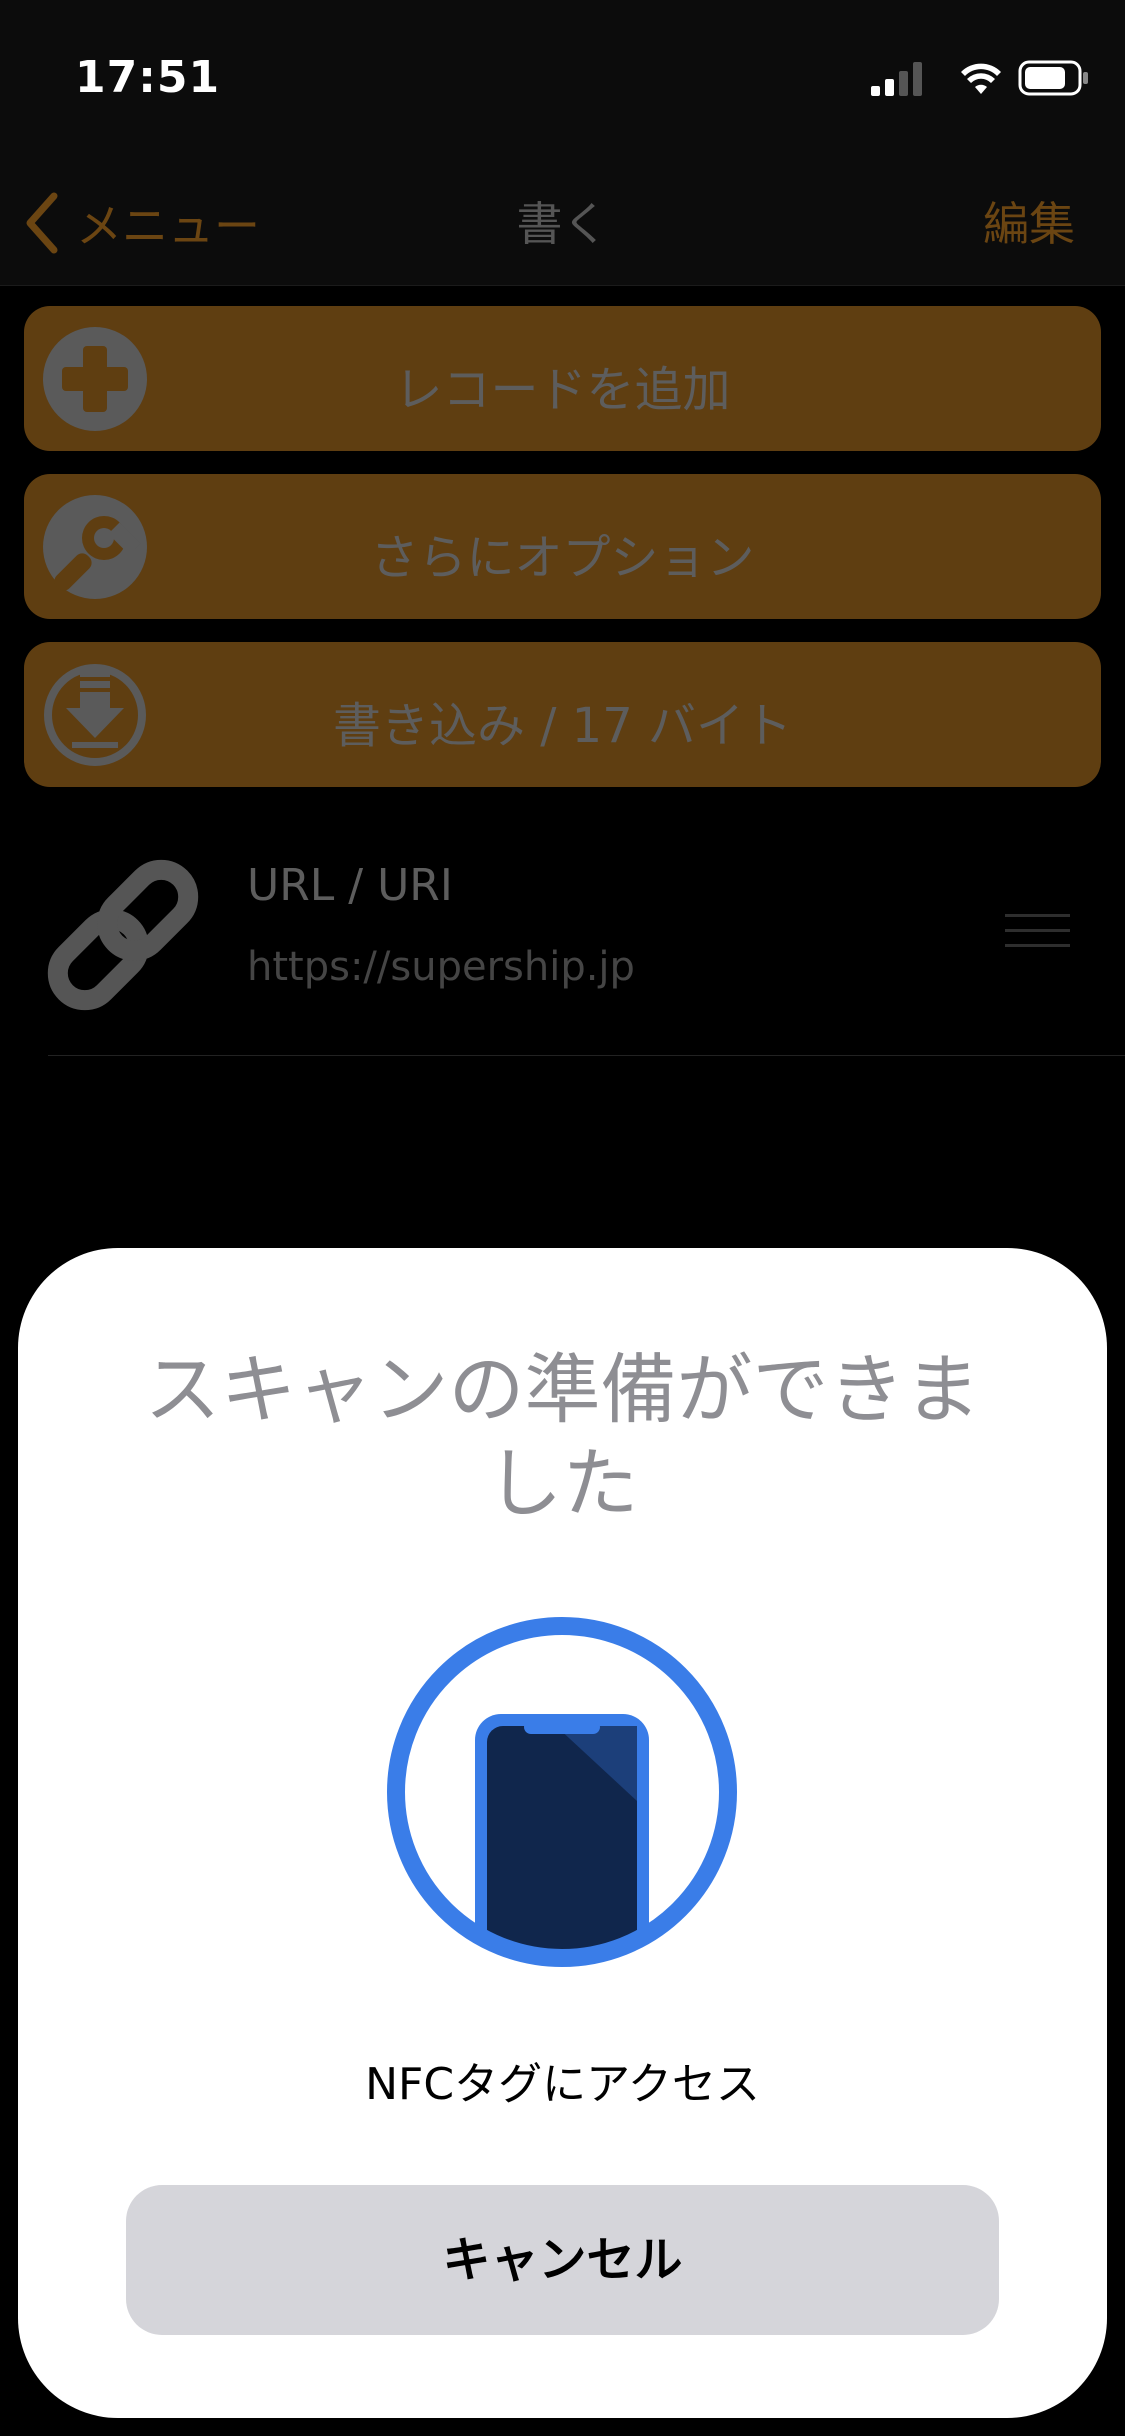 The image size is (1125, 2436). I want to click on more-options-label: さらにオプション, so click(562, 558).